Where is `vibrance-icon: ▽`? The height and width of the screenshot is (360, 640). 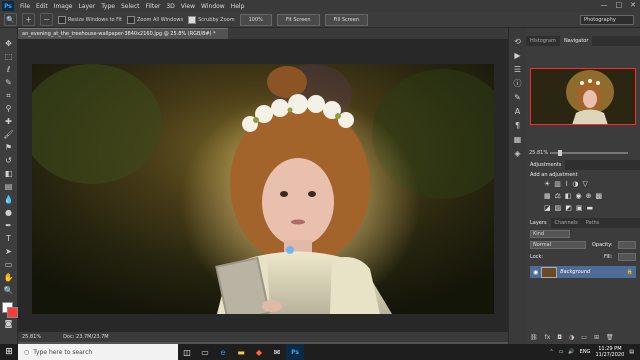 vibrance-icon: ▽ is located at coordinates (584, 184).